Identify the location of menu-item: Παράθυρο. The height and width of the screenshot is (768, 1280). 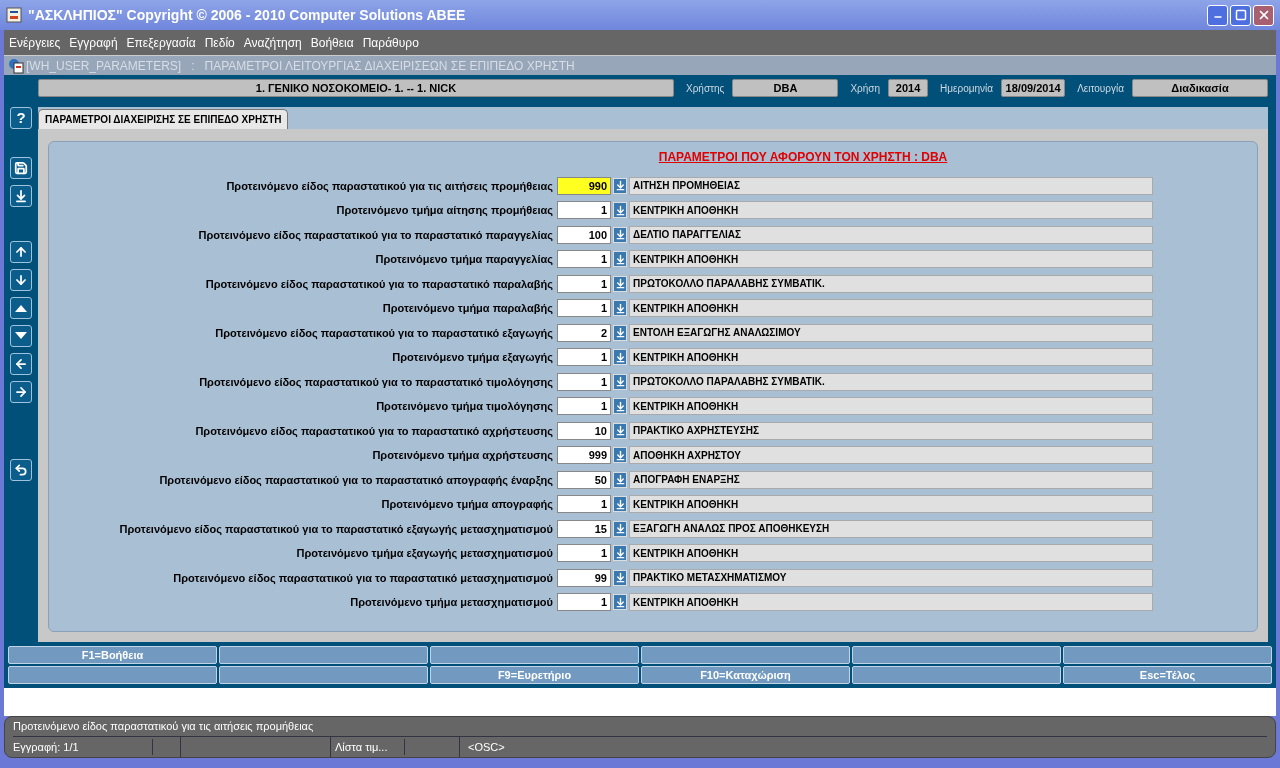
(390, 42).